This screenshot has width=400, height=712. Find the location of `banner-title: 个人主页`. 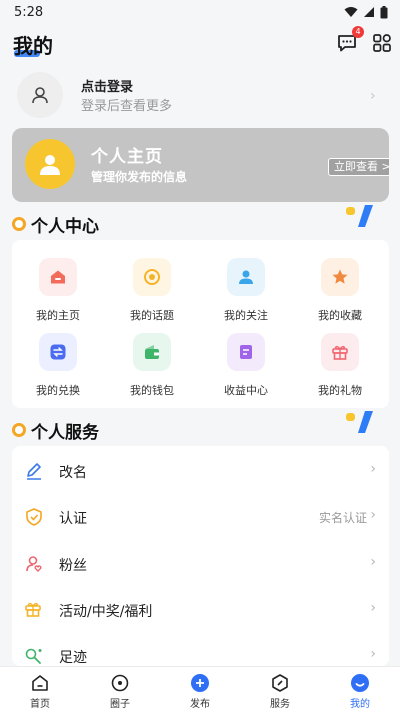

banner-title: 个人主页 is located at coordinates (127, 157).